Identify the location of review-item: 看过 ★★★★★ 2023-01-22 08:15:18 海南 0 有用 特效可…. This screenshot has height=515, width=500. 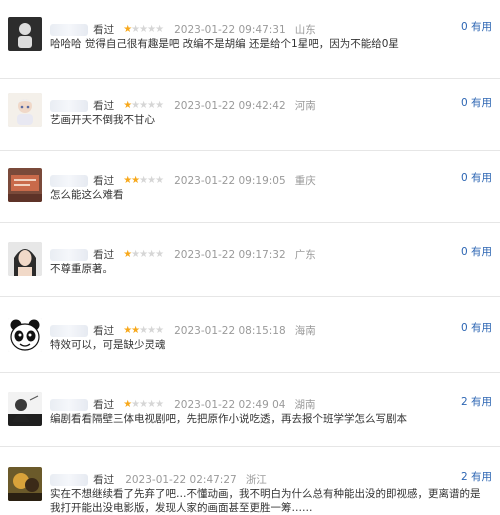
(250, 353).